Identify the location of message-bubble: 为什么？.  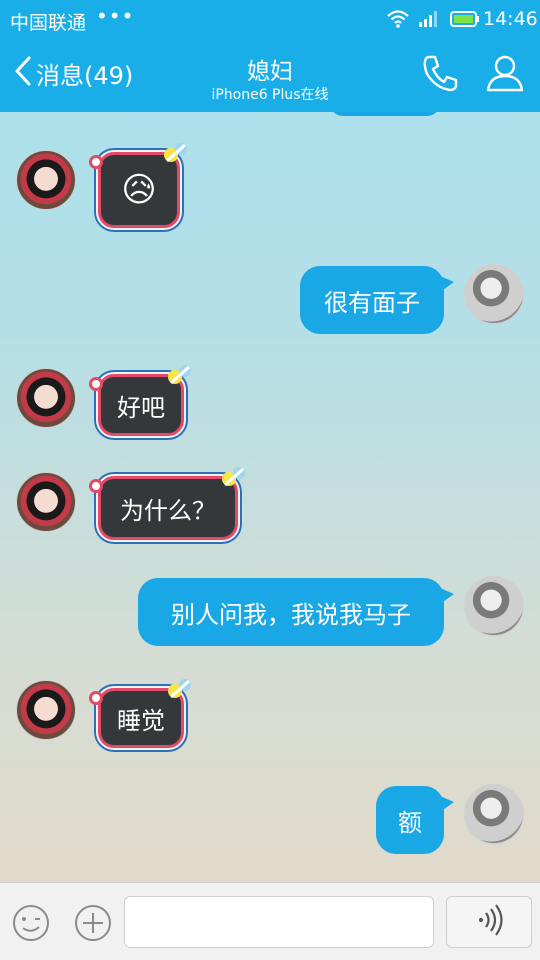
(167, 503).